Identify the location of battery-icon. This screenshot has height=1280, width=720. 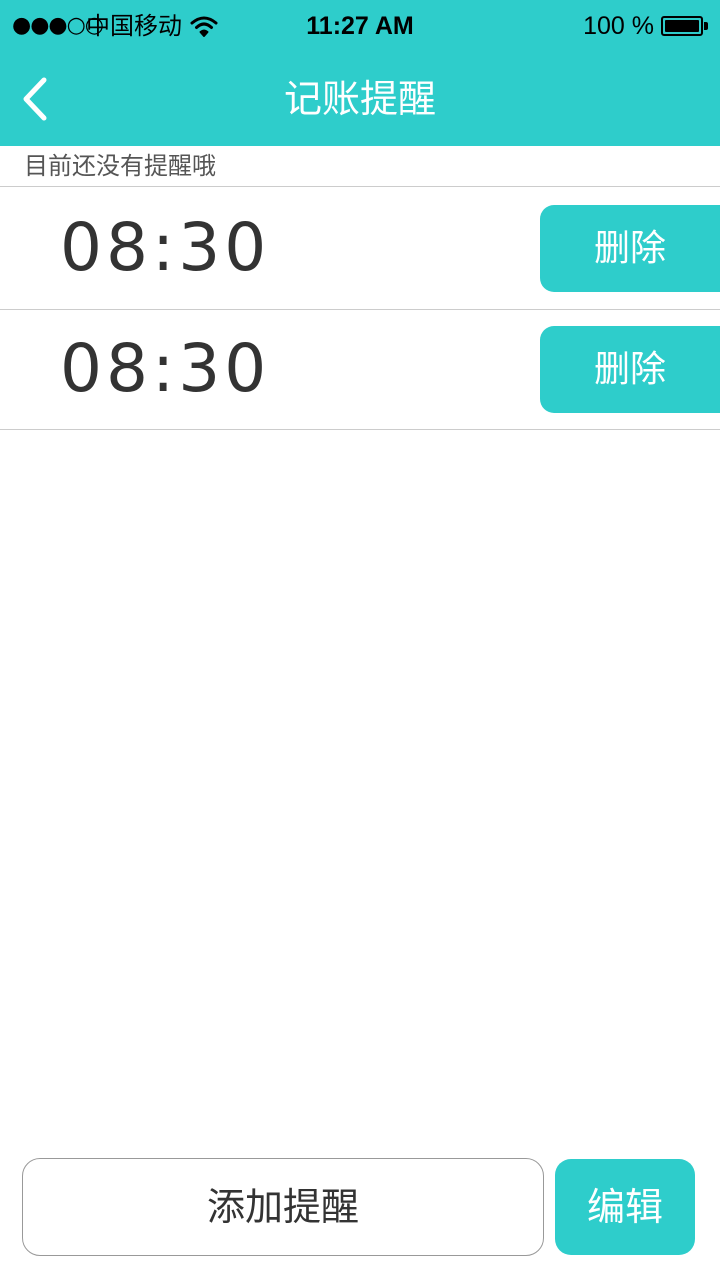
(682, 26).